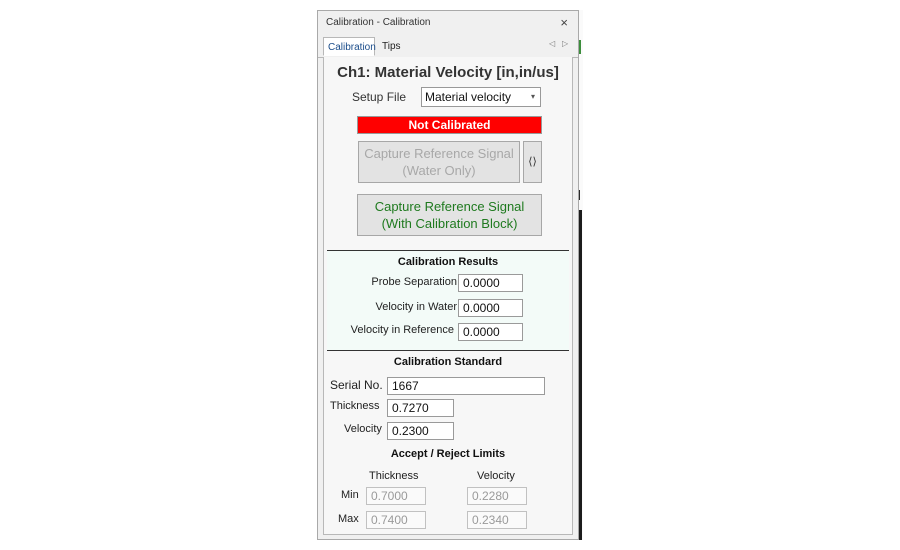  What do you see at coordinates (490, 283) in the screenshot?
I see `probe-separation-value: 0.0000` at bounding box center [490, 283].